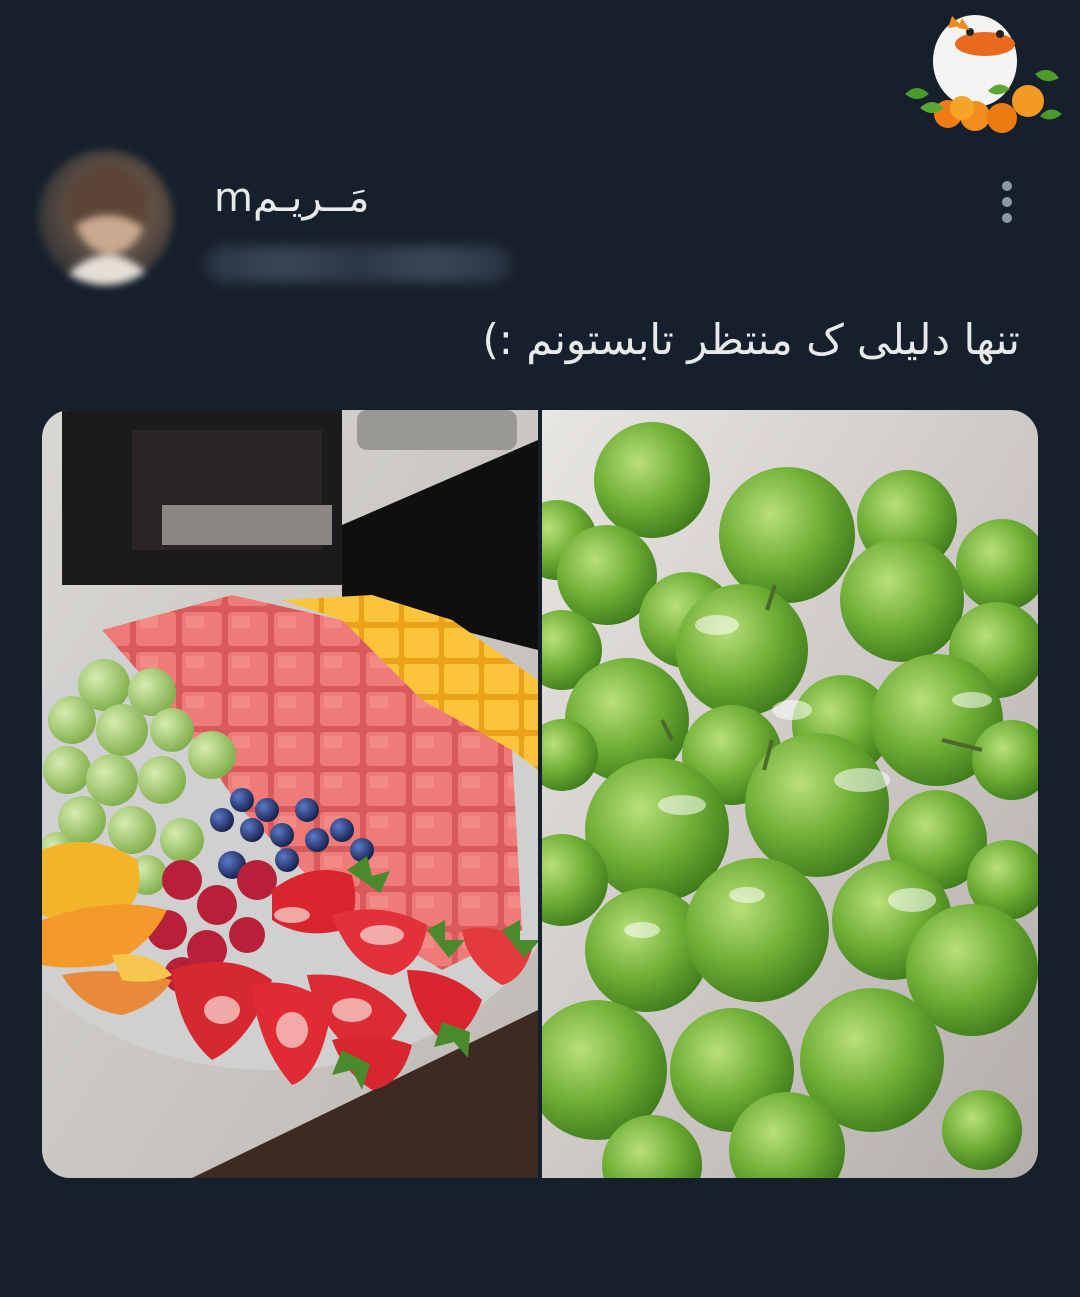 This screenshot has width=1080, height=1297. Describe the element at coordinates (357, 264) in the screenshot. I see `user-handle: @•••••••` at that location.